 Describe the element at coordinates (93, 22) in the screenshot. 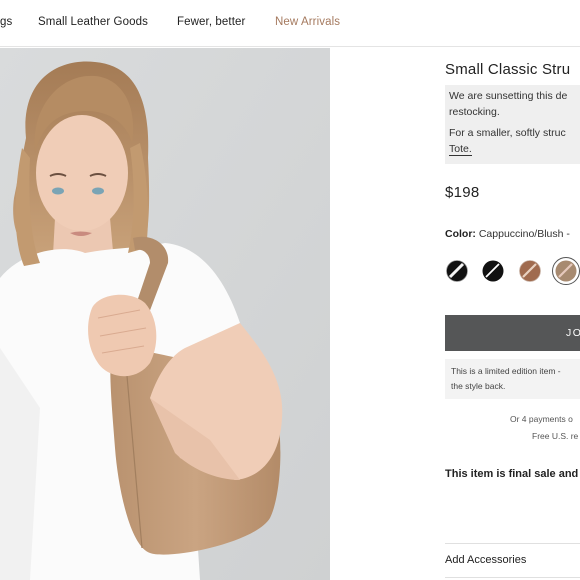

I see `nav-item-small-leather-goods: Small Leather Goods` at that location.